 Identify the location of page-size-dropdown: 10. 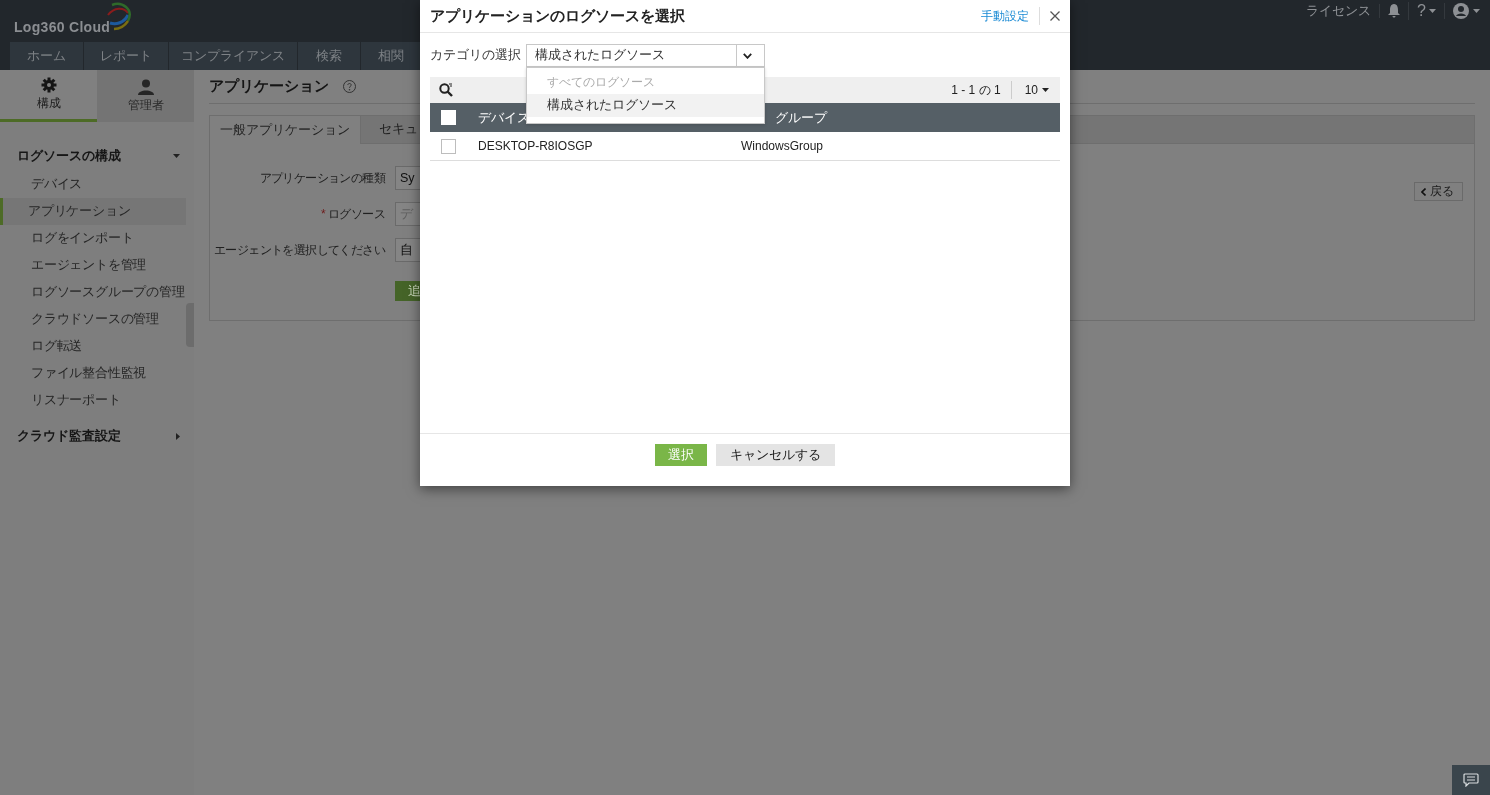
(1036, 90).